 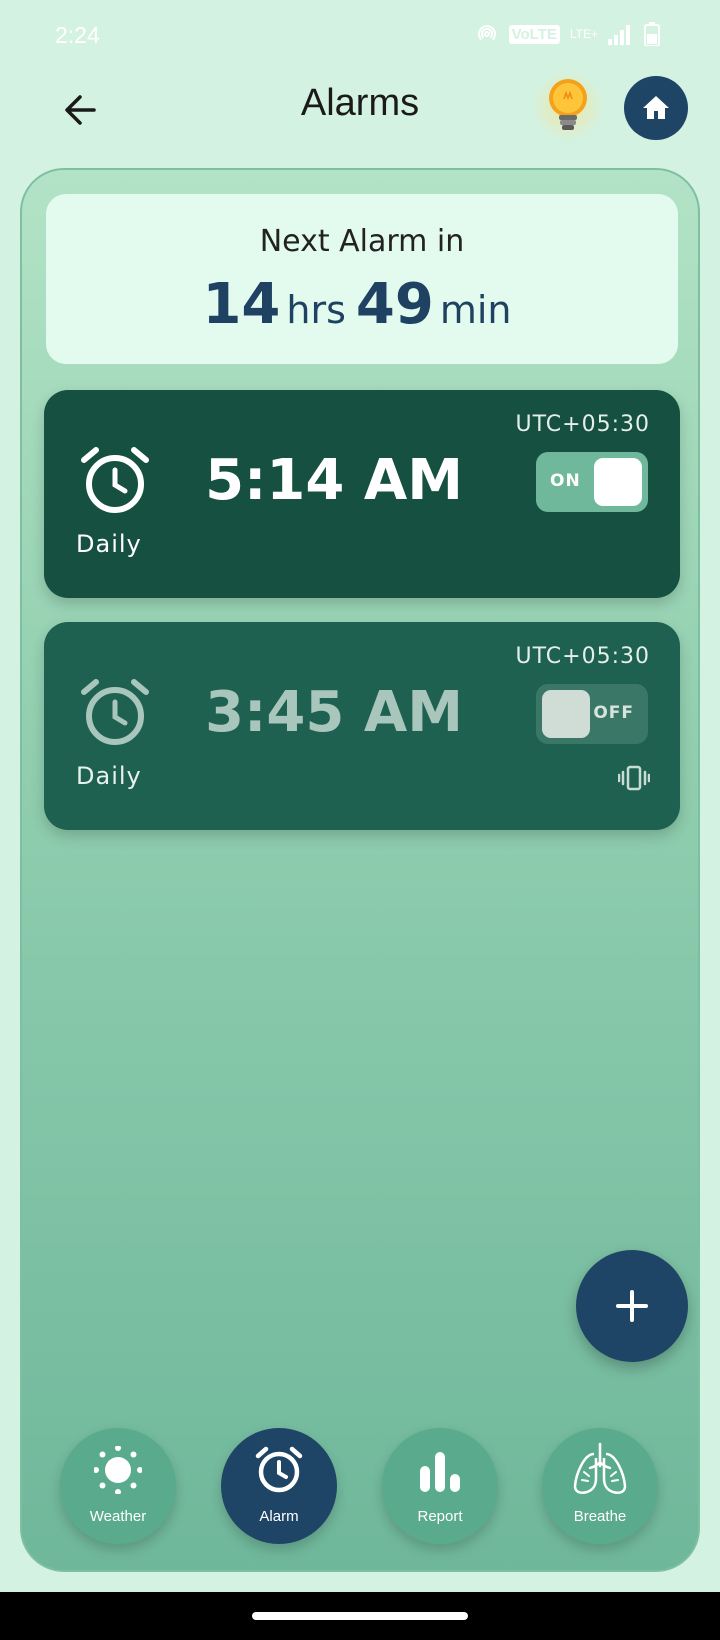 I want to click on nav-label: Report, so click(x=440, y=1516).